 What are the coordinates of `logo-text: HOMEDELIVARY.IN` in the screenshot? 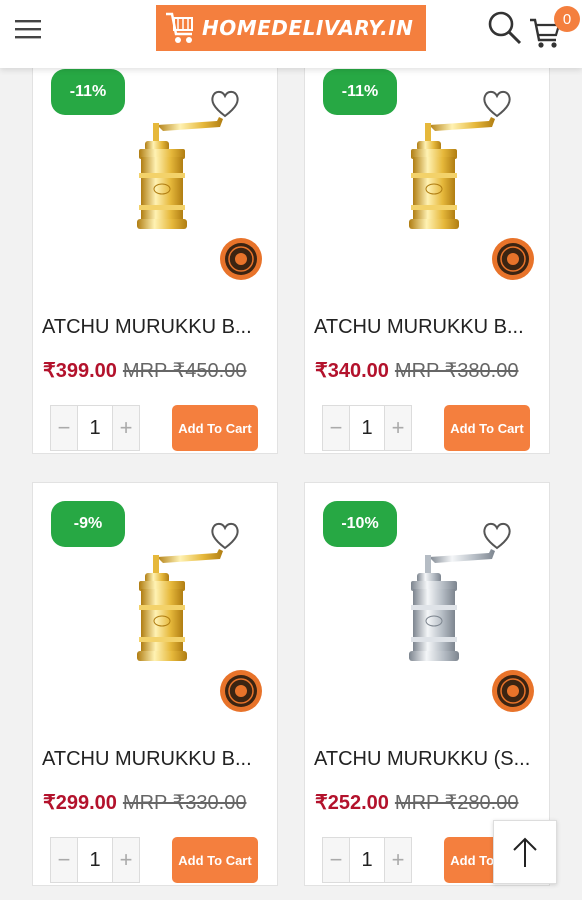 It's located at (308, 28).